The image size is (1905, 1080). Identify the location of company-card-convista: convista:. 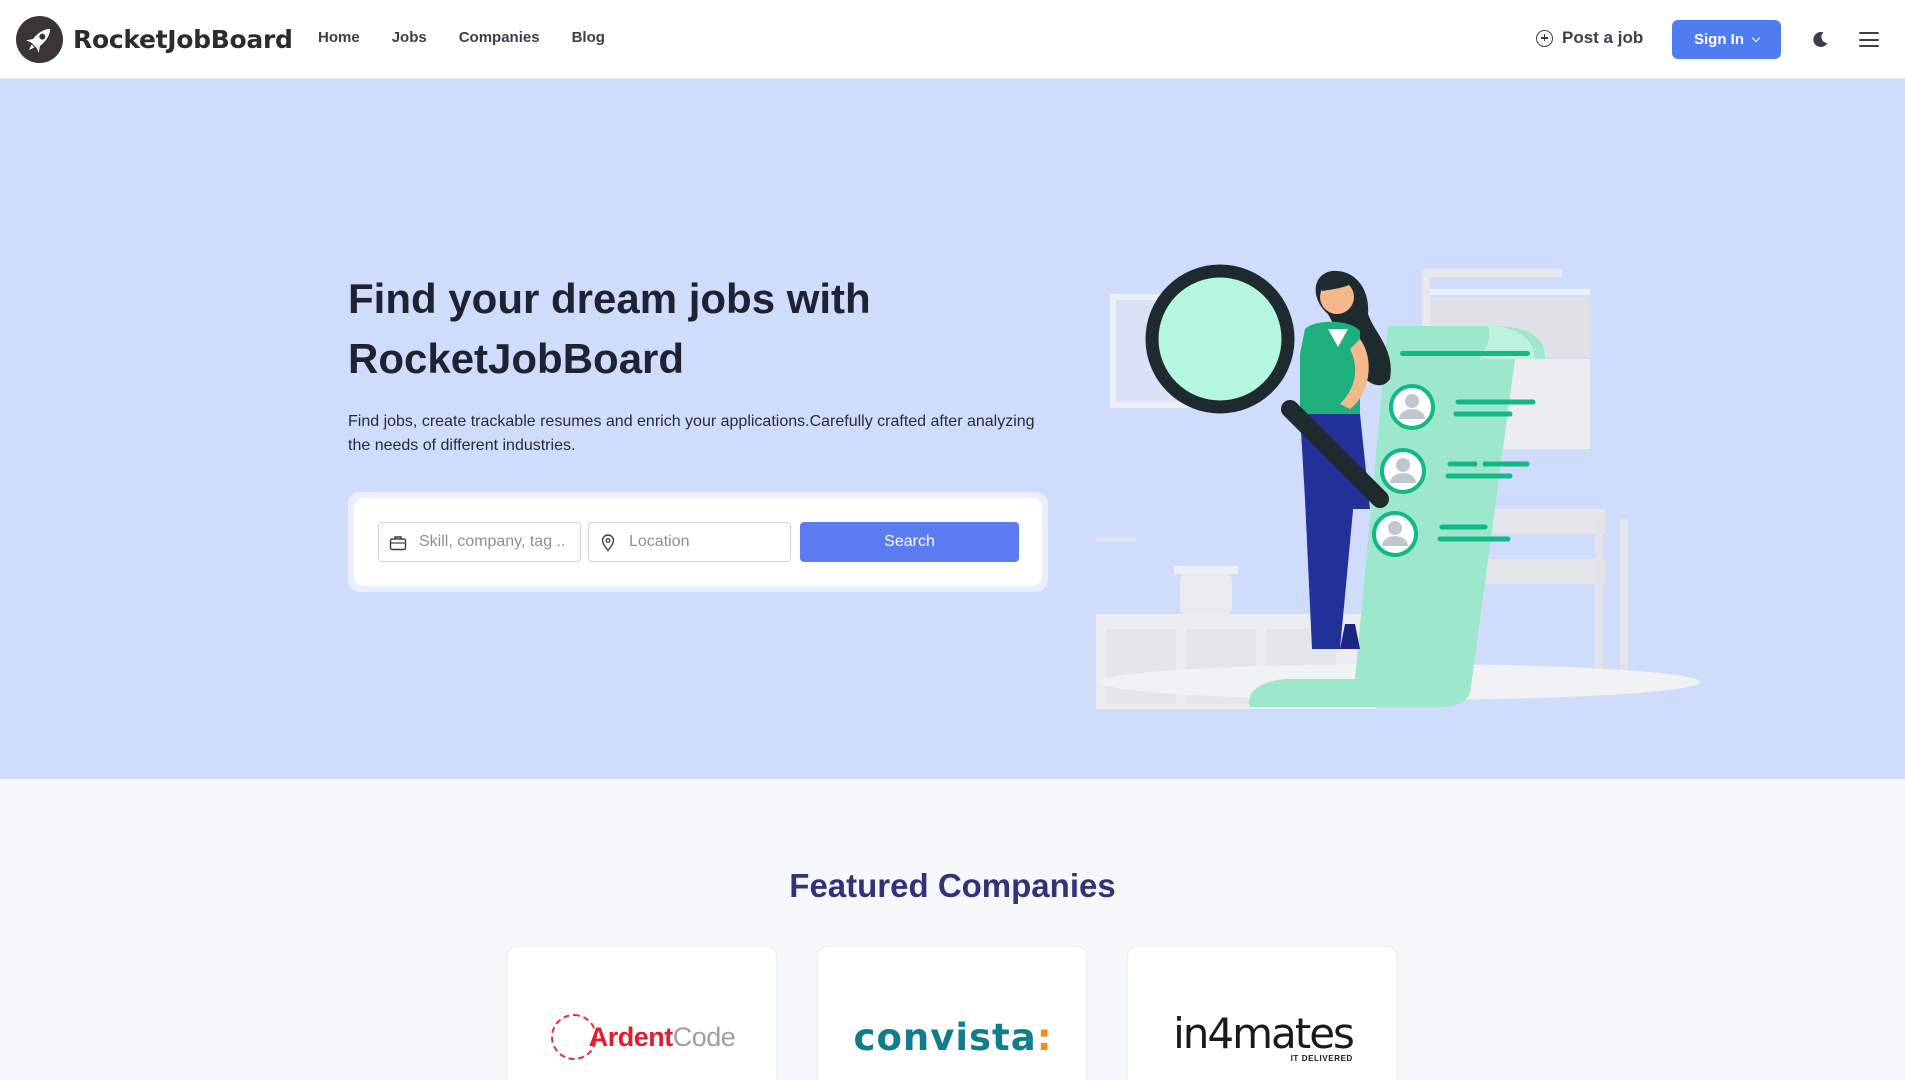
(952, 1013).